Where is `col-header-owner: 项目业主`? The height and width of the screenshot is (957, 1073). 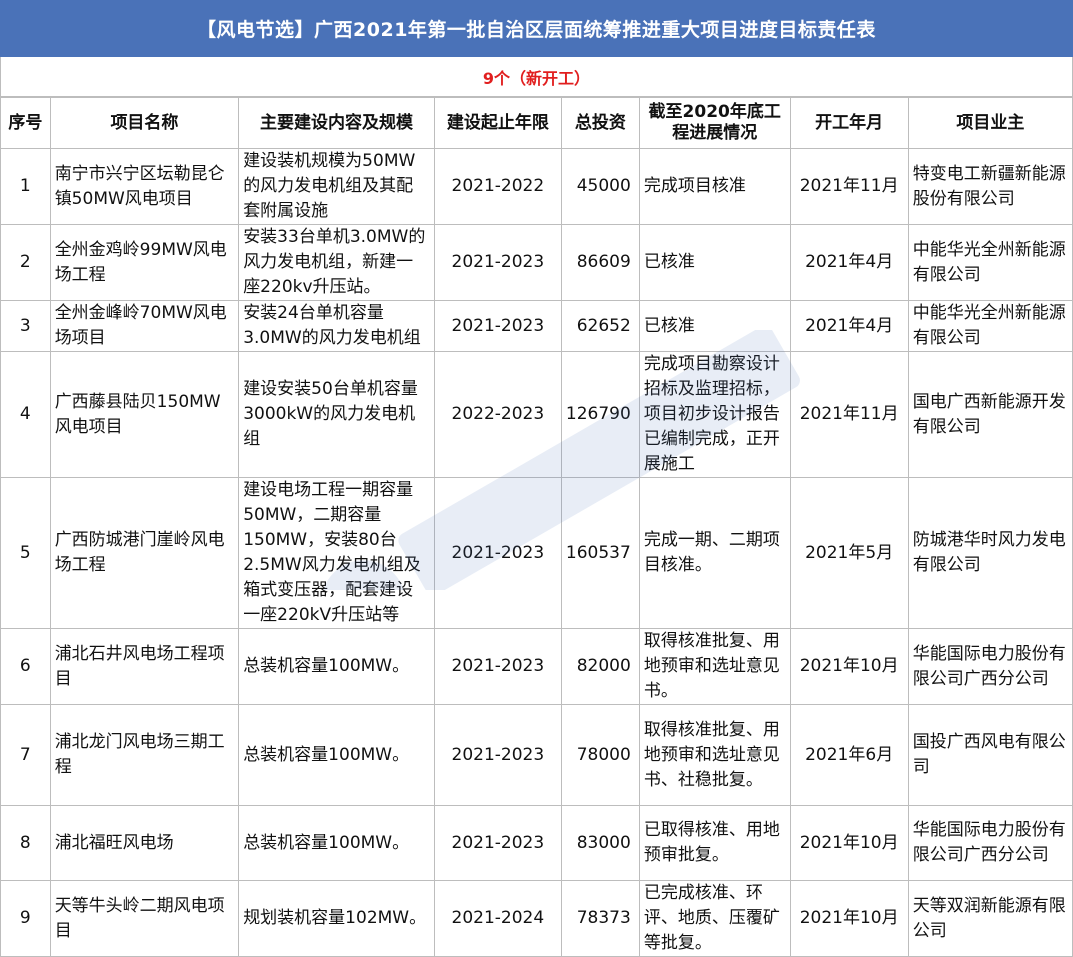
col-header-owner: 项目业主 is located at coordinates (990, 123).